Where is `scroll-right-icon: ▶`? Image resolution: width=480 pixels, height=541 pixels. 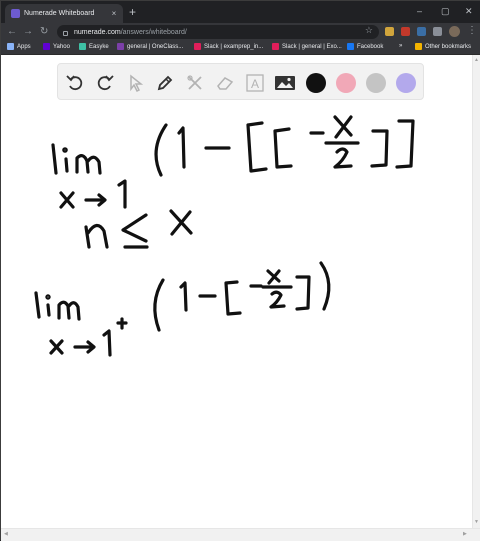
scroll-right-icon: ▶ is located at coordinates (465, 534).